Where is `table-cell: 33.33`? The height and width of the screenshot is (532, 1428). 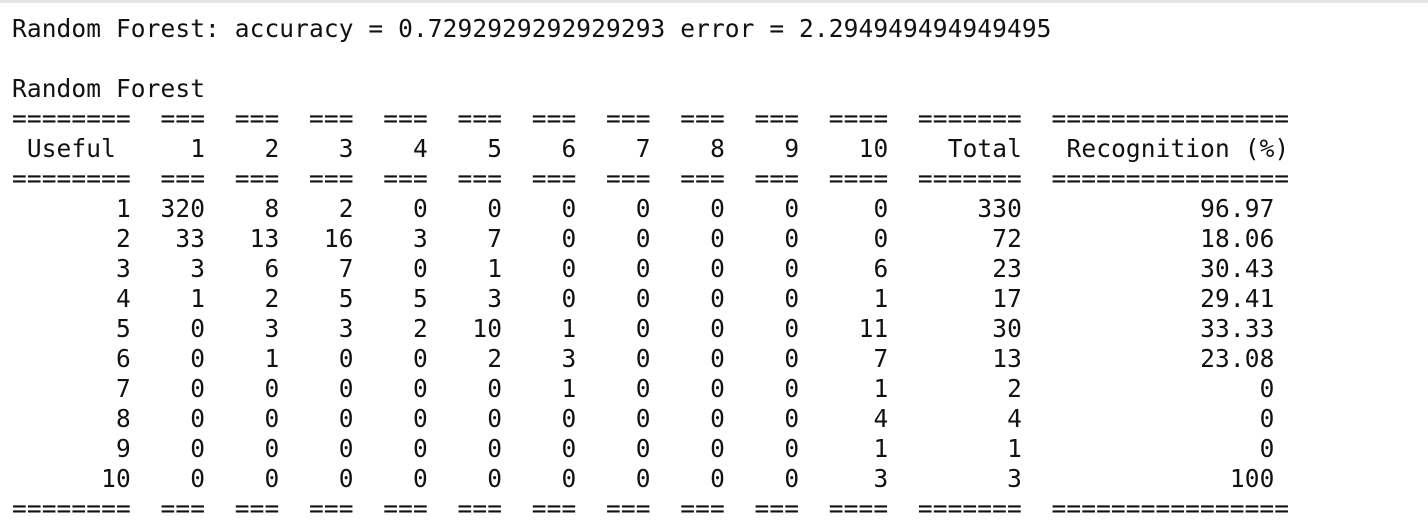 table-cell: 33.33 is located at coordinates (1170, 328).